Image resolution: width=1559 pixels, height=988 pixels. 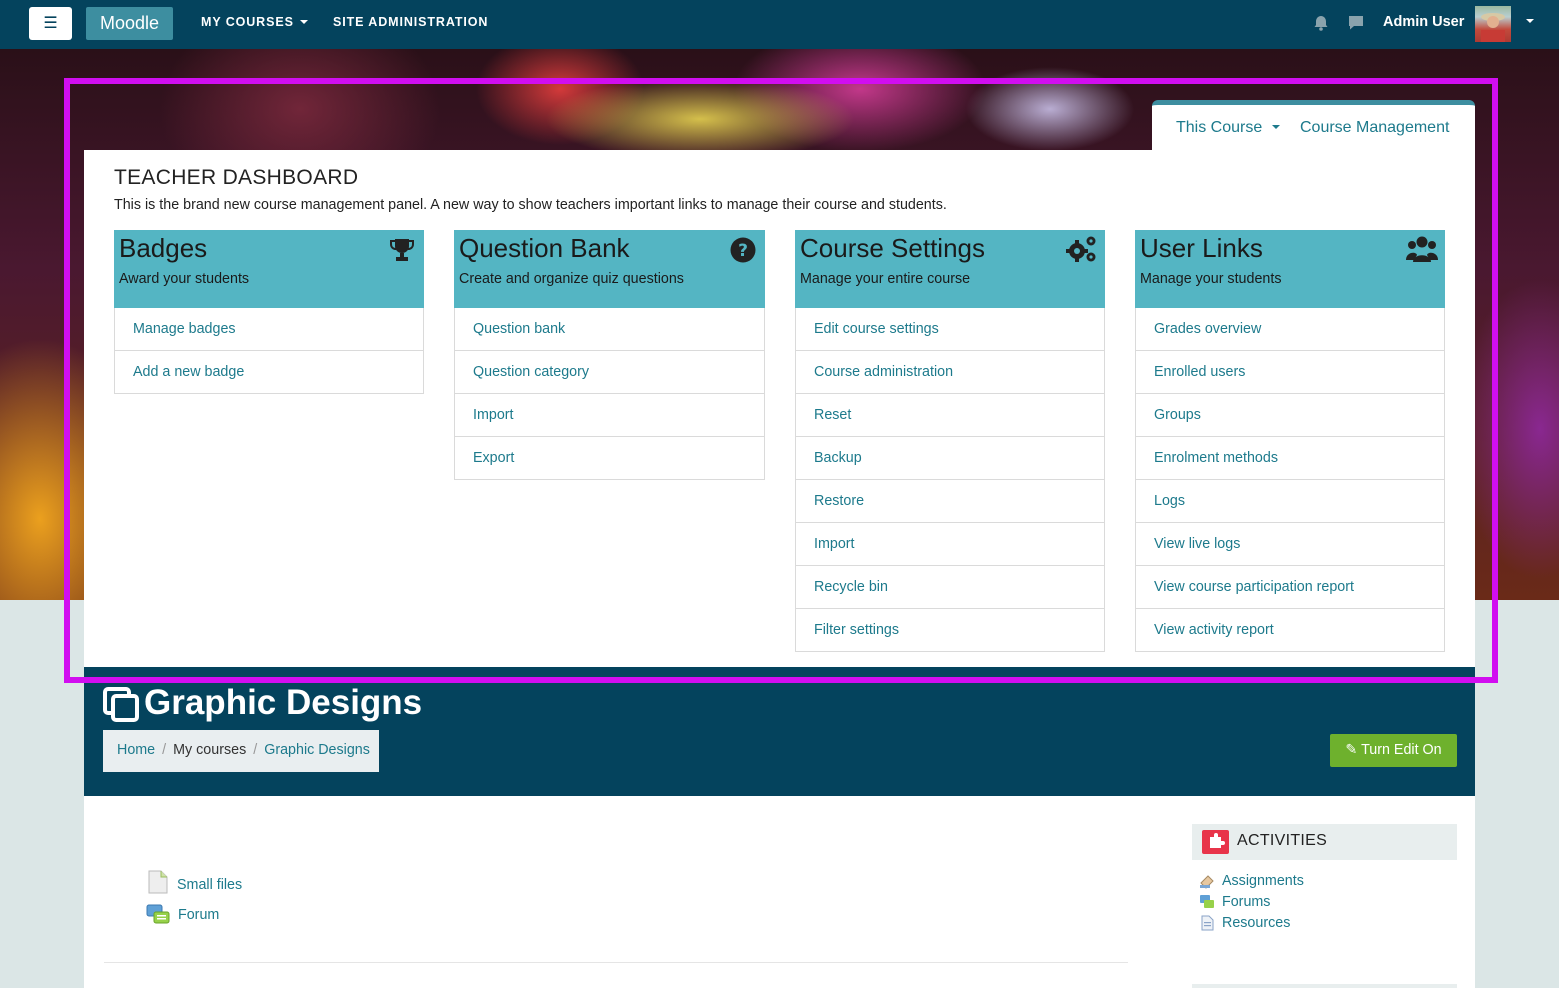 I want to click on list-item-link: Filter settings, so click(x=950, y=630).